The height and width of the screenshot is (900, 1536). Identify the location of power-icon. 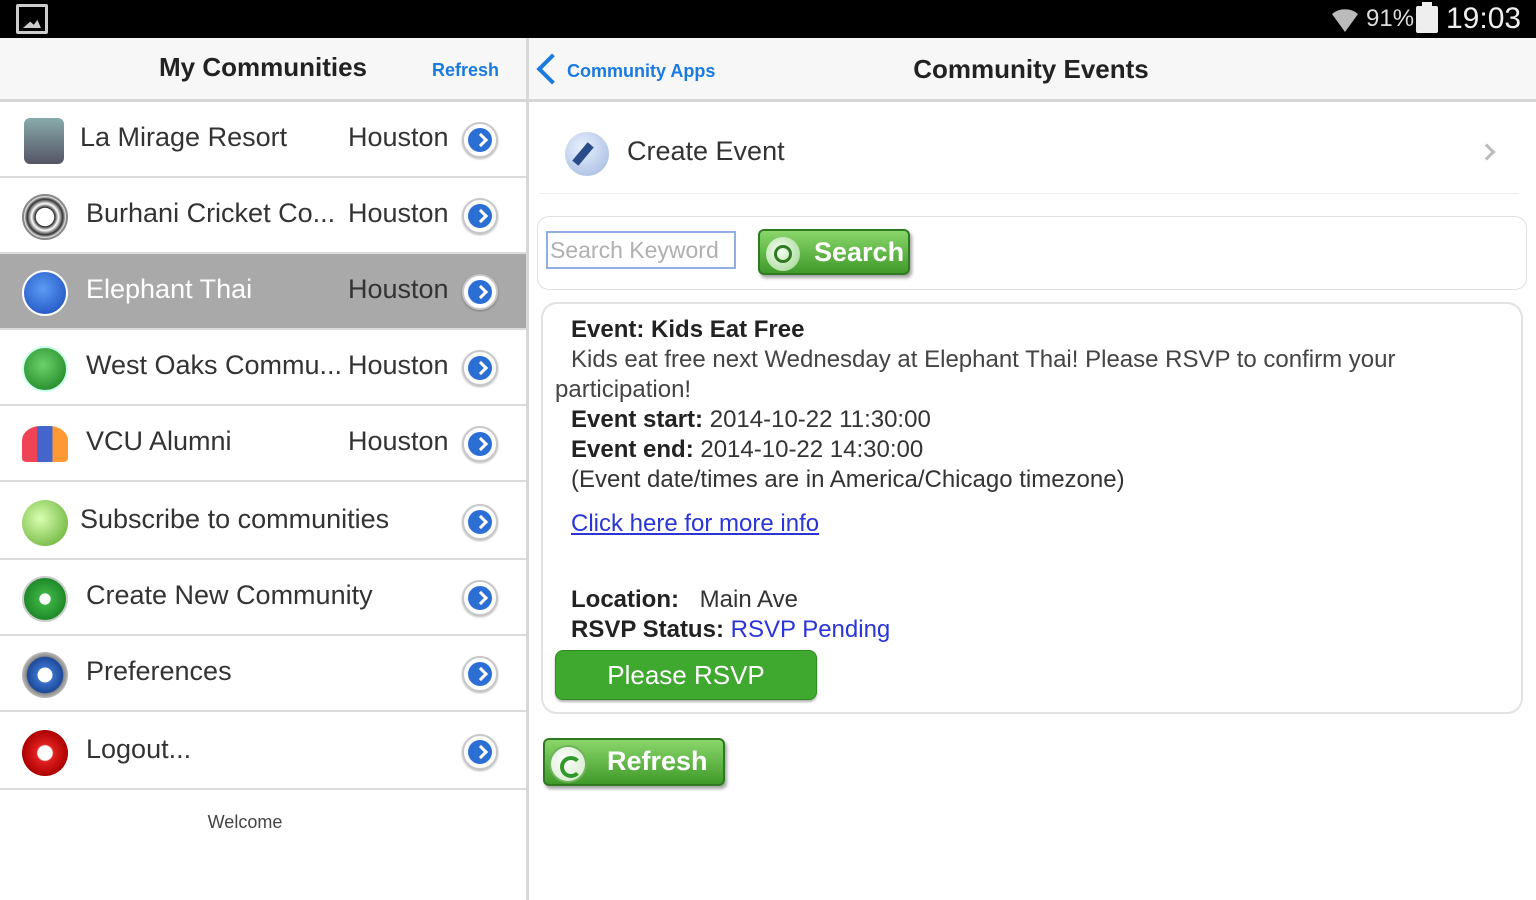
(45, 753).